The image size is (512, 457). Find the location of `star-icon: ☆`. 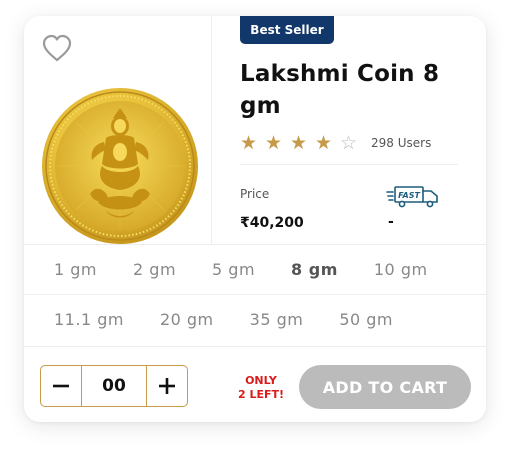

star-icon: ☆ is located at coordinates (349, 143).